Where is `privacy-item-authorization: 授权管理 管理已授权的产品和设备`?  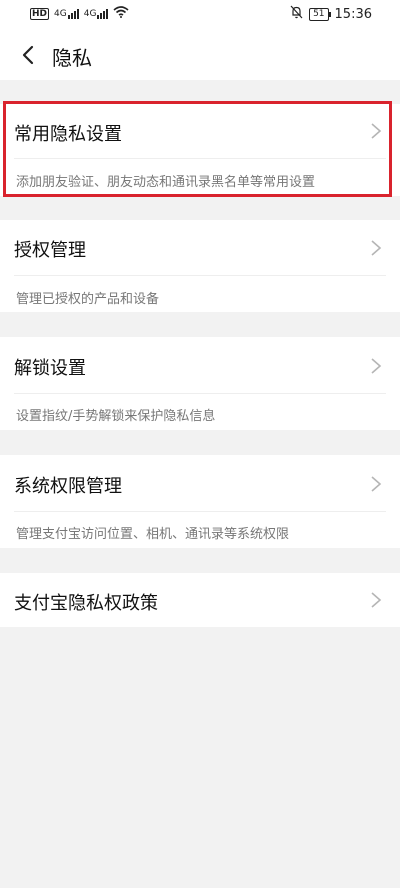 privacy-item-authorization: 授权管理 管理已授权的产品和设备 is located at coordinates (200, 266).